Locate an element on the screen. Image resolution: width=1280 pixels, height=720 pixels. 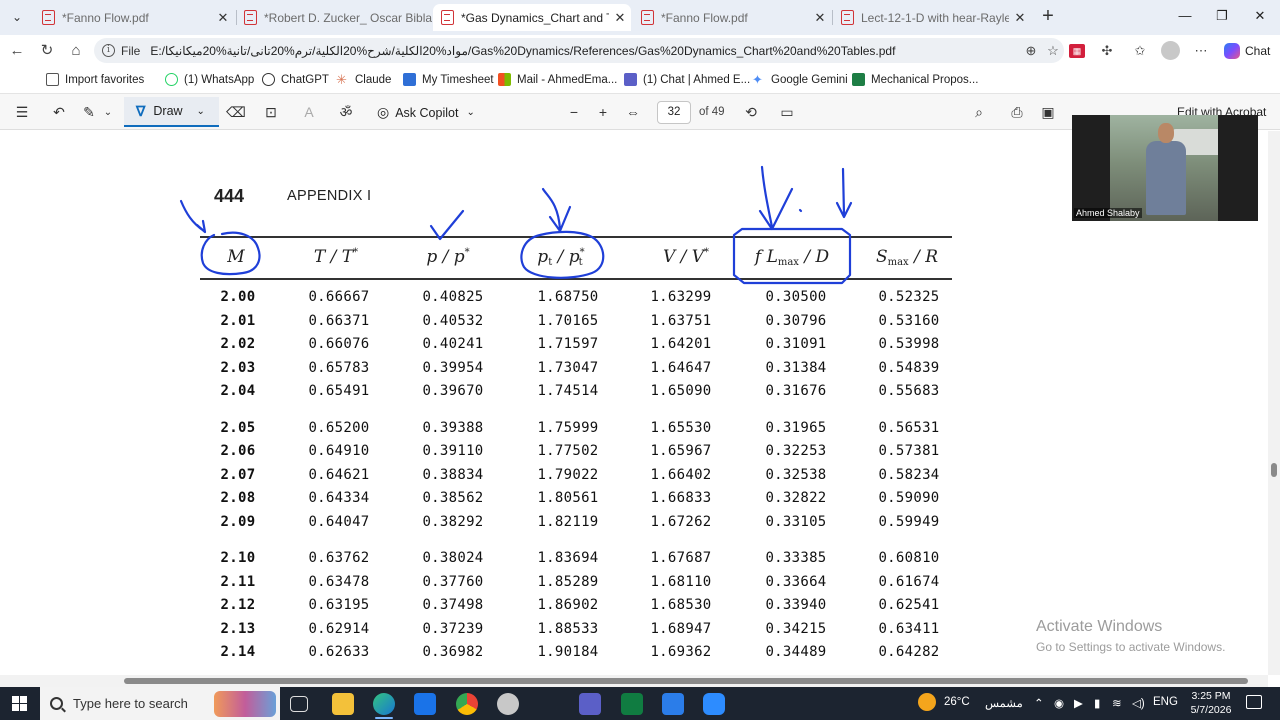
temperature-ratio-cell: 0.66371 is located at coordinates (339, 320).